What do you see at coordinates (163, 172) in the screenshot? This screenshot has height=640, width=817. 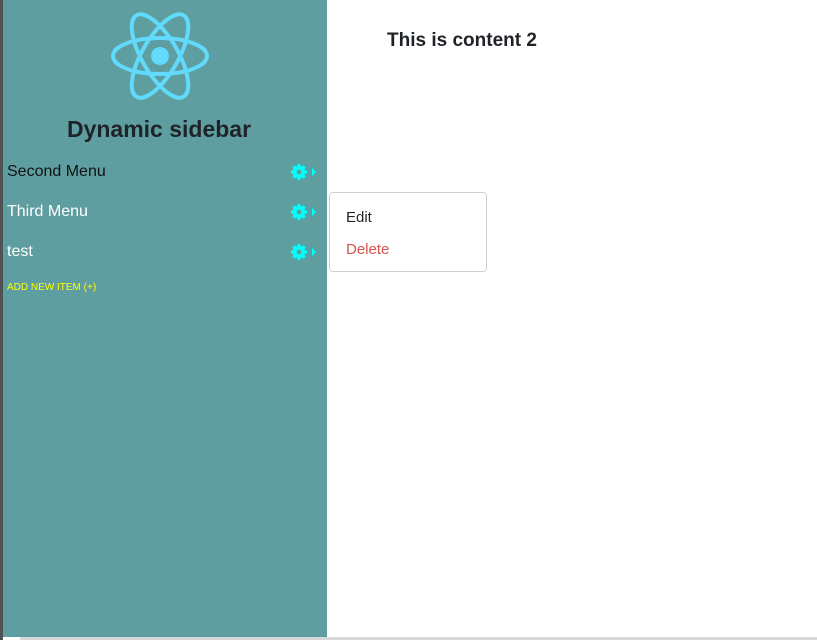 I see `sidebar-item-second-menu: Second Menu` at bounding box center [163, 172].